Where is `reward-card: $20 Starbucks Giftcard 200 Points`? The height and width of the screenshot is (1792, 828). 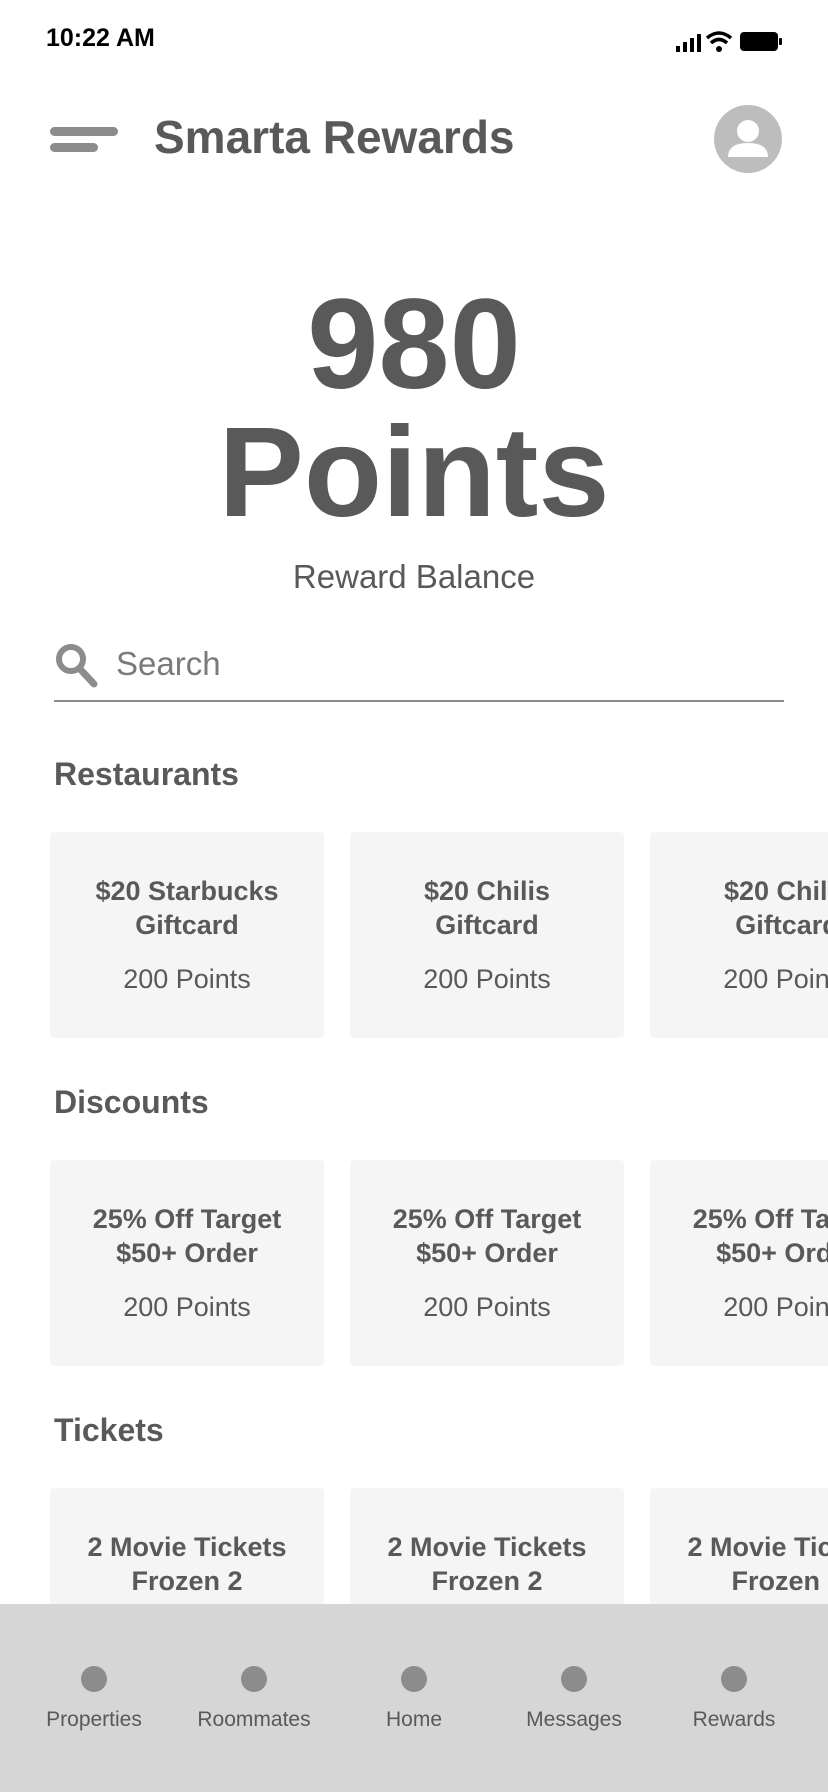
reward-card: $20 Starbucks Giftcard 200 Points is located at coordinates (187, 935).